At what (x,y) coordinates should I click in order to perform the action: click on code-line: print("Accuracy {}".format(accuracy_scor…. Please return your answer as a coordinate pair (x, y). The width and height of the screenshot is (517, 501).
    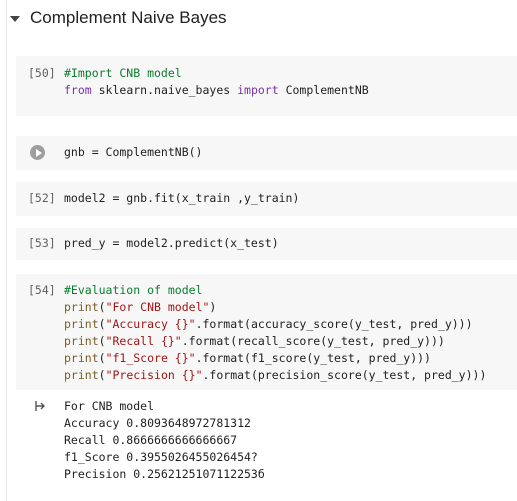
    Looking at the image, I should click on (275, 324).